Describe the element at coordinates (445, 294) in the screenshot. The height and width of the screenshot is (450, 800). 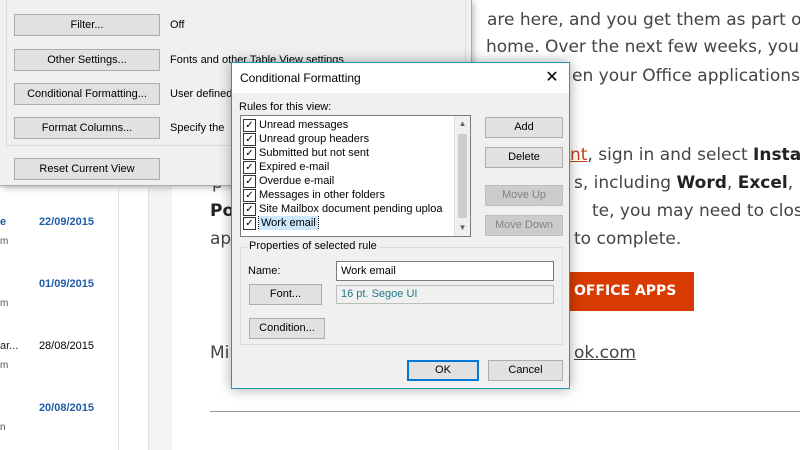
I see `font-value: 16 pt. Segoe UI` at that location.